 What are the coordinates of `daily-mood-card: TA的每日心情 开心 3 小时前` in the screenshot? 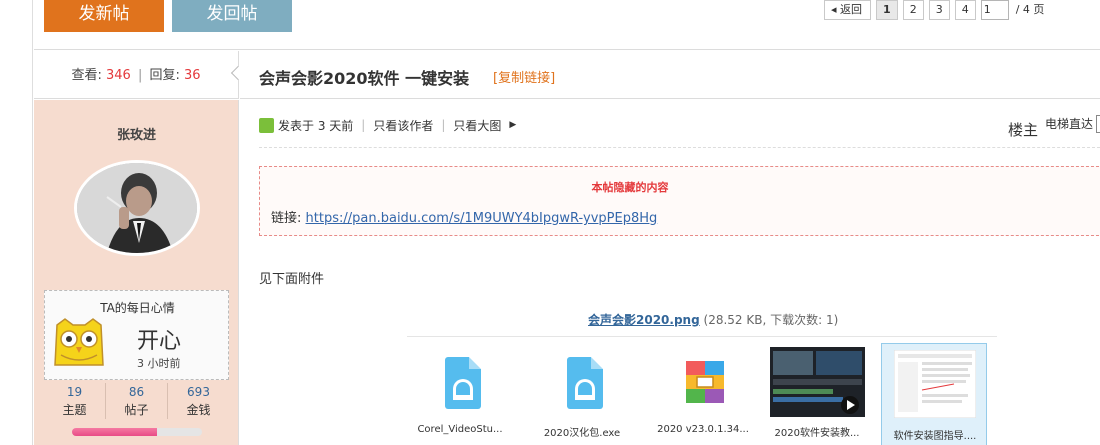 It's located at (136, 335).